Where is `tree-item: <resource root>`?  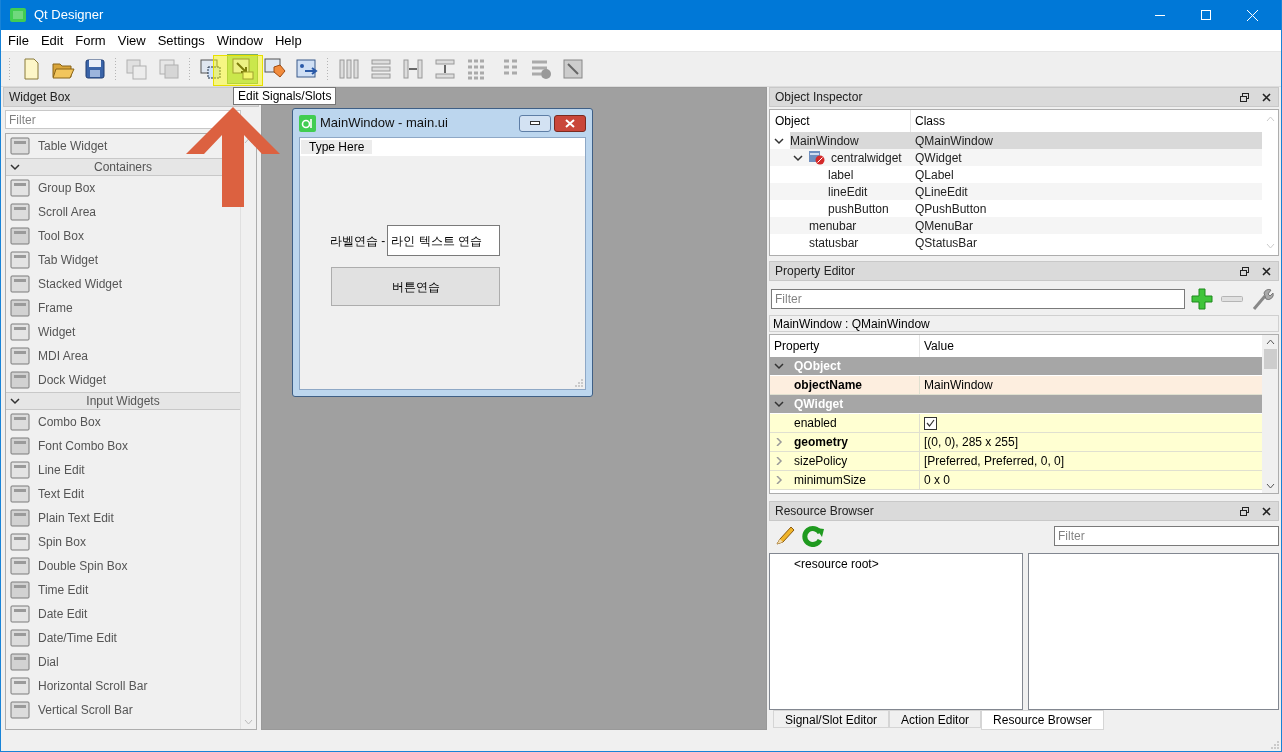
tree-item: <resource root> is located at coordinates (908, 564).